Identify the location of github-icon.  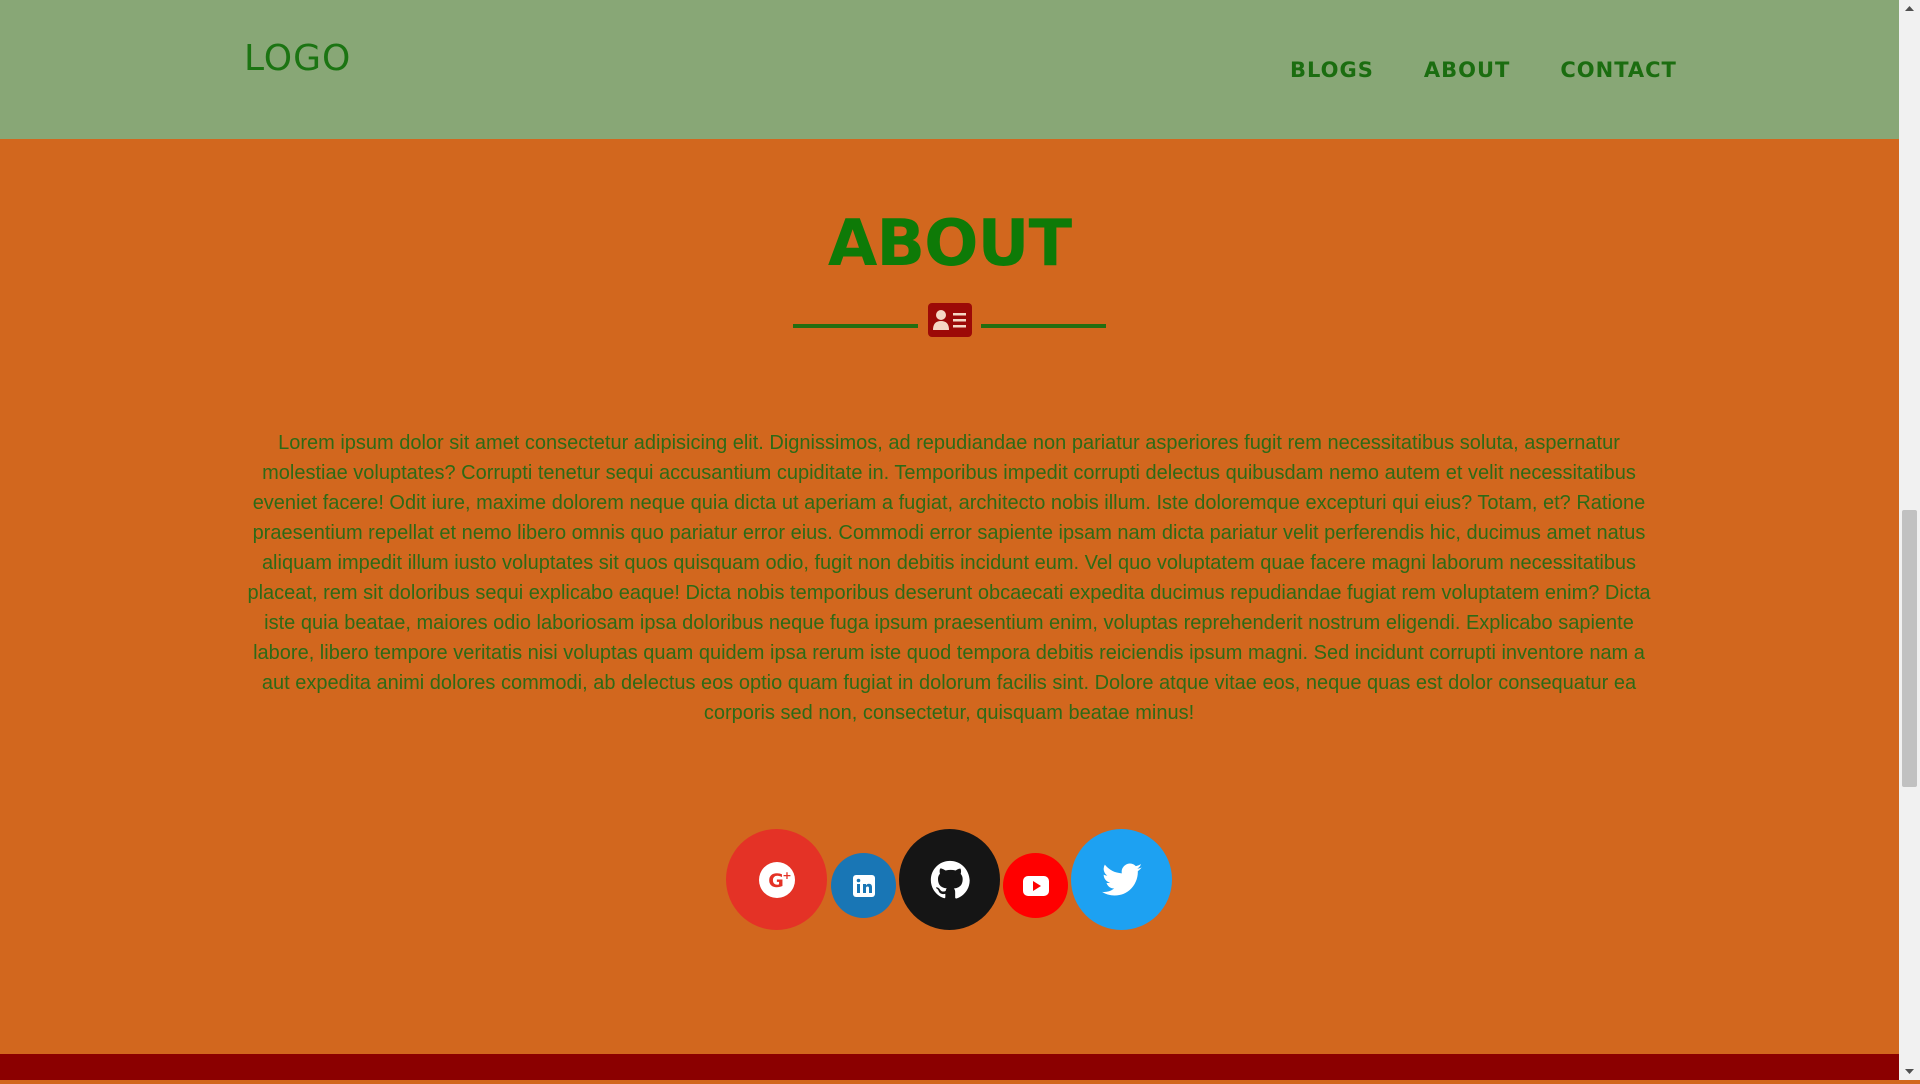
(950, 879).